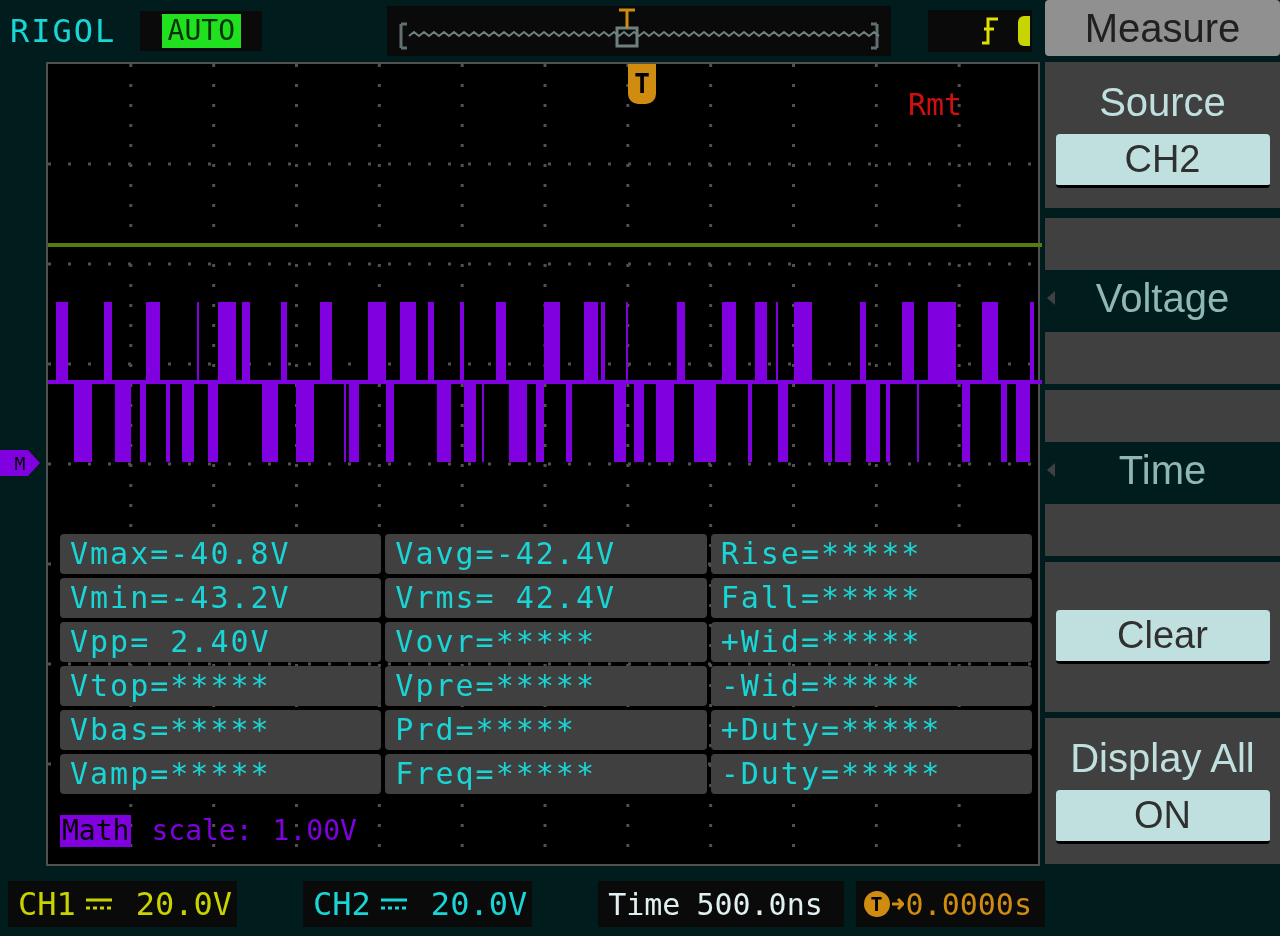 The width and height of the screenshot is (1280, 936). I want to click on menu-item: Clear, so click(1162, 637).